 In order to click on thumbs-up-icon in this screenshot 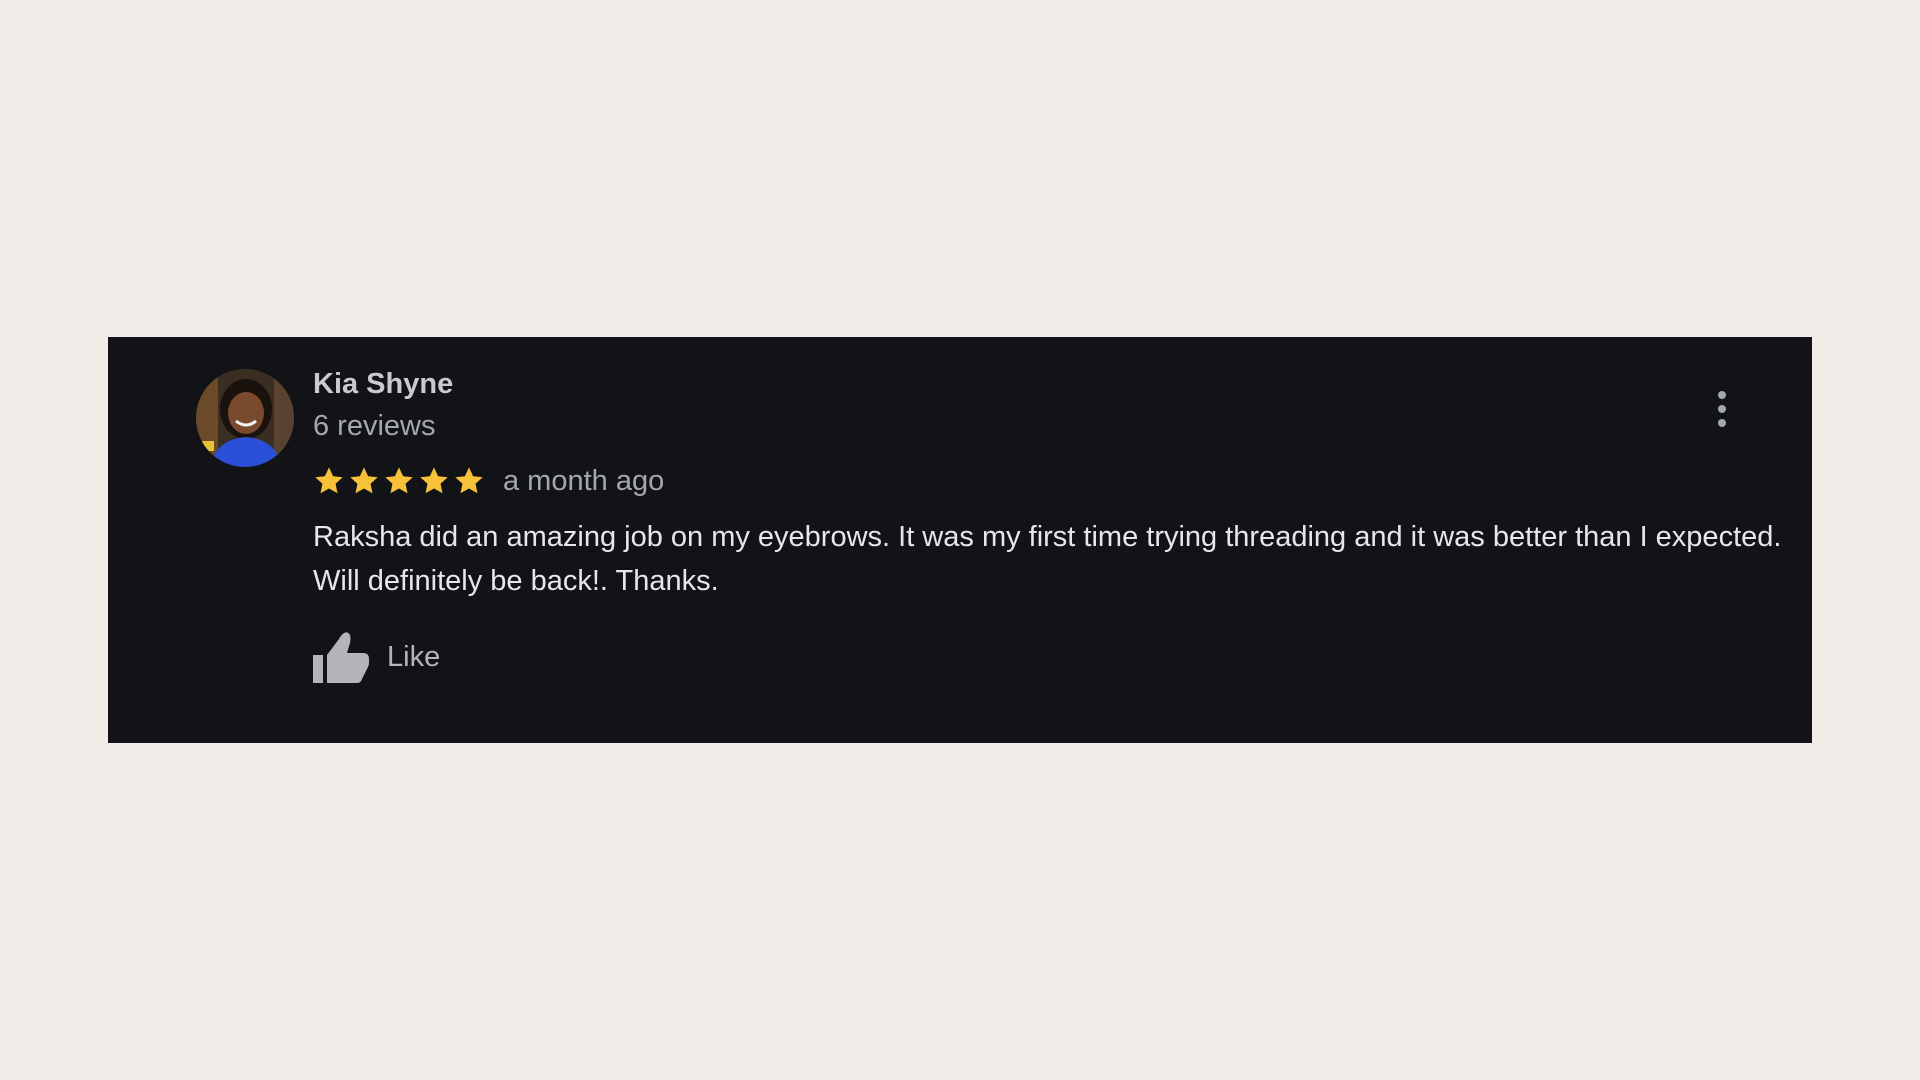, I will do `click(341, 657)`.